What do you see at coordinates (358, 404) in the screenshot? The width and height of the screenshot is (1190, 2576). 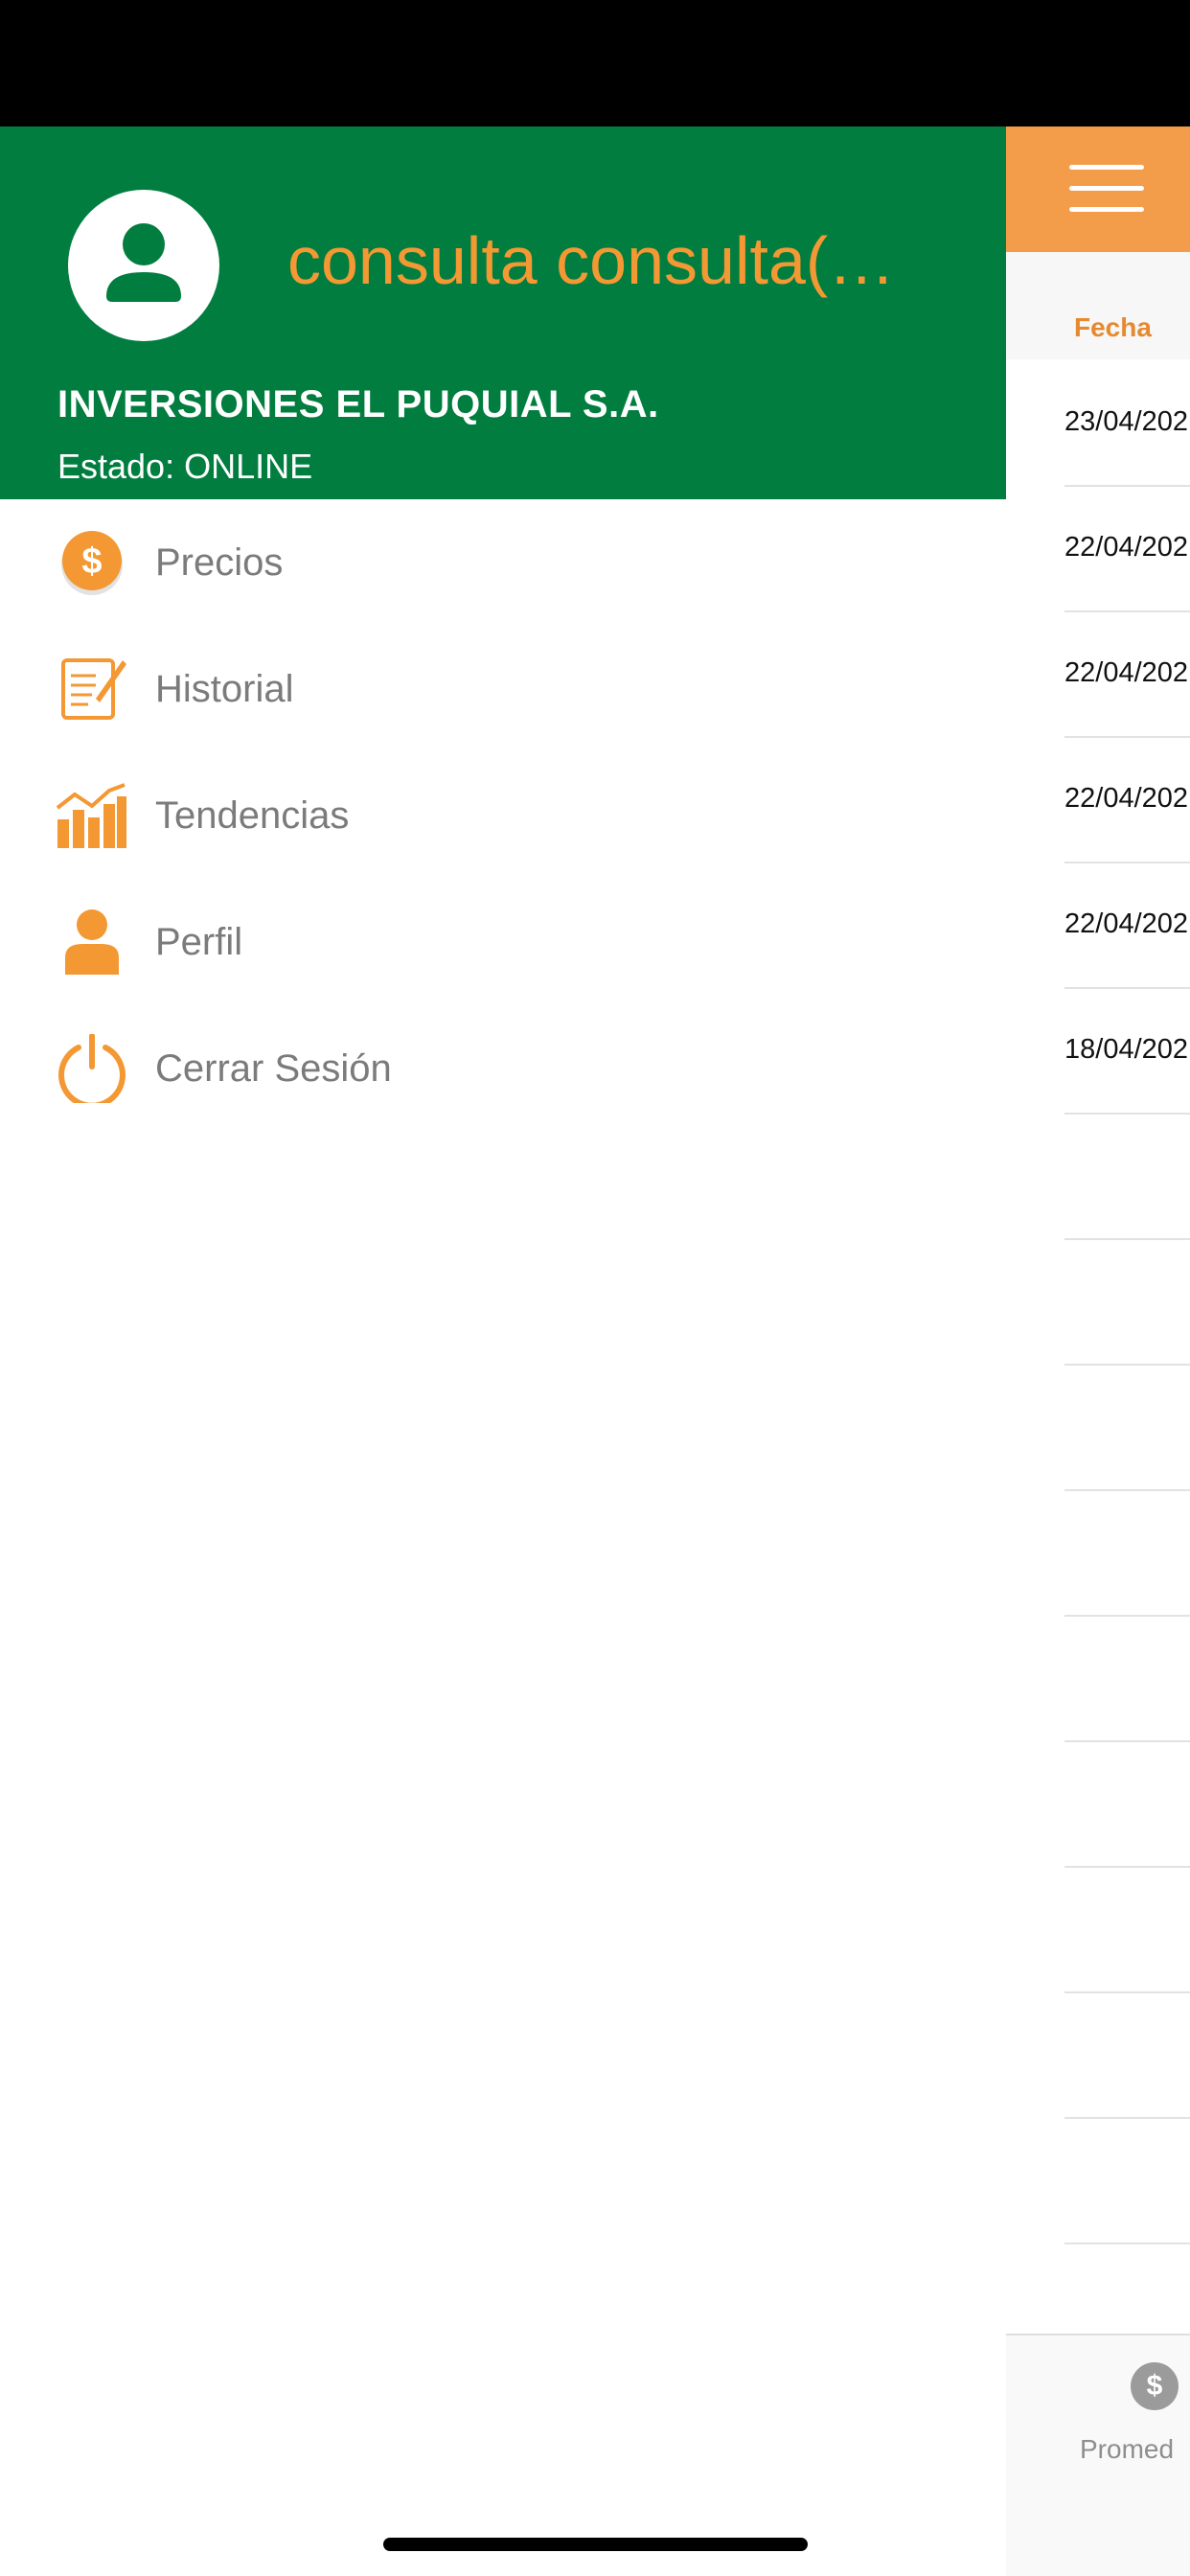 I see `company-name: INVERSIONES EL PUQUIAL S.A.` at bounding box center [358, 404].